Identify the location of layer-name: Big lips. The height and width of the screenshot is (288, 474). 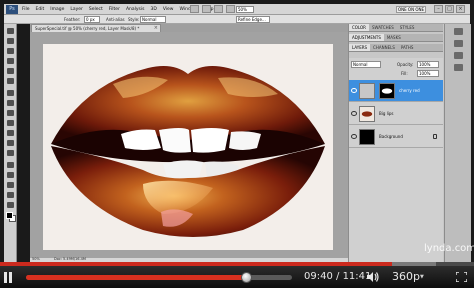
(386, 113).